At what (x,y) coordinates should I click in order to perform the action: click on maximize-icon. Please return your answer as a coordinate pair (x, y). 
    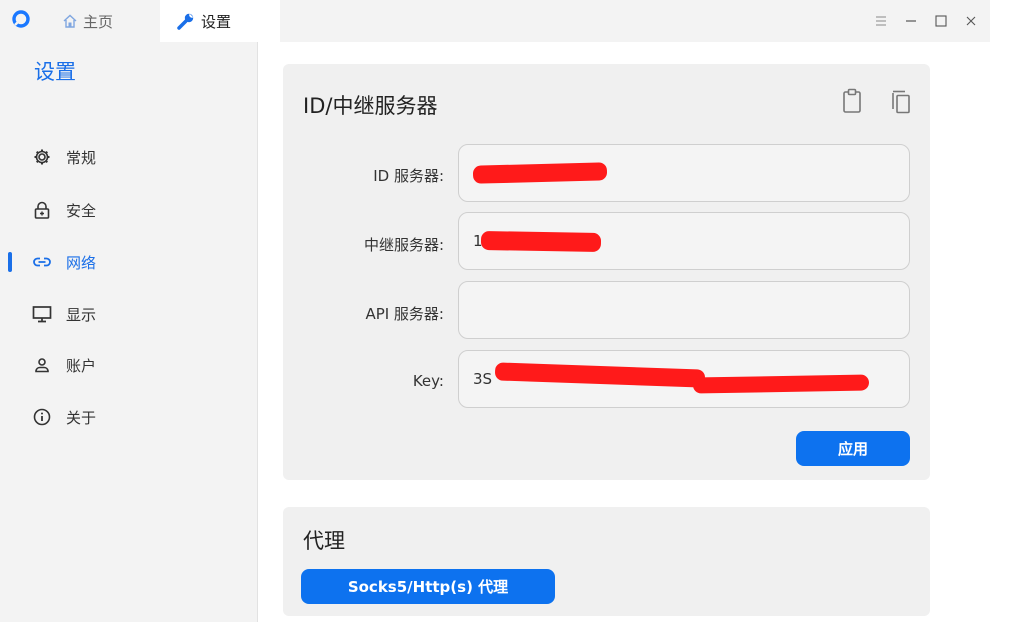
    Looking at the image, I should click on (941, 21).